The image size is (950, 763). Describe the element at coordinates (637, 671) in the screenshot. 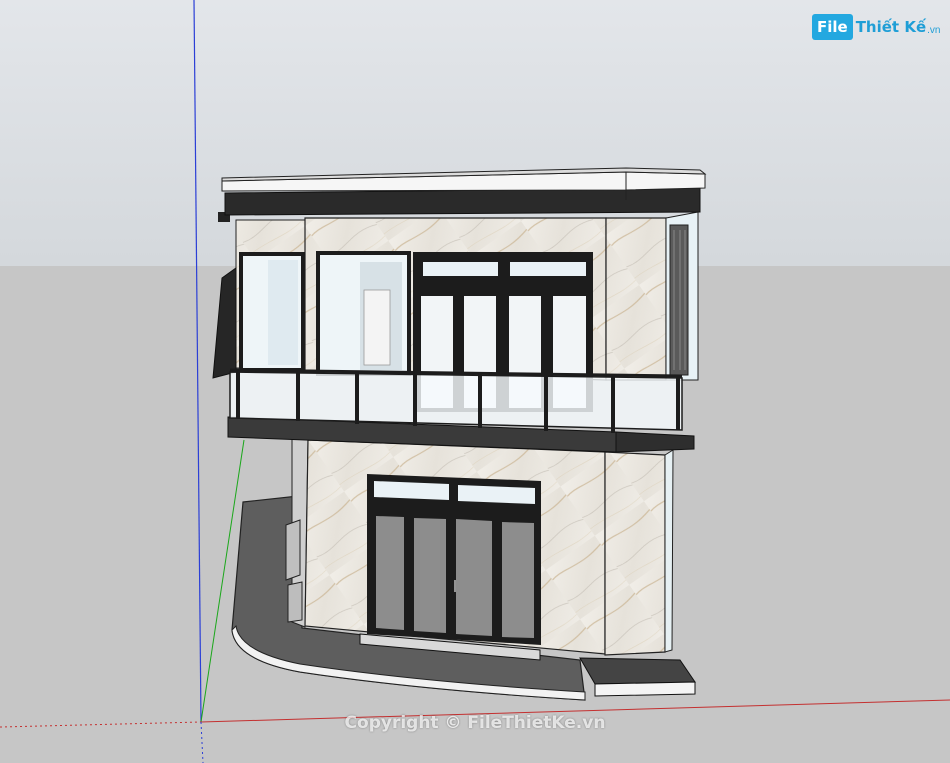

I see `corner-step` at that location.